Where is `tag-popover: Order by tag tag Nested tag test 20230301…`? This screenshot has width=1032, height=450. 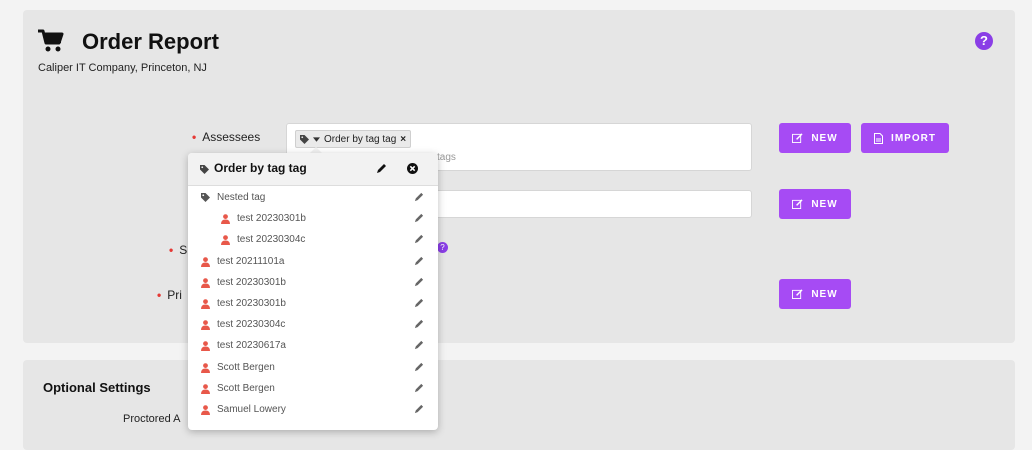 tag-popover: Order by tag tag Nested tag test 20230301… is located at coordinates (313, 291).